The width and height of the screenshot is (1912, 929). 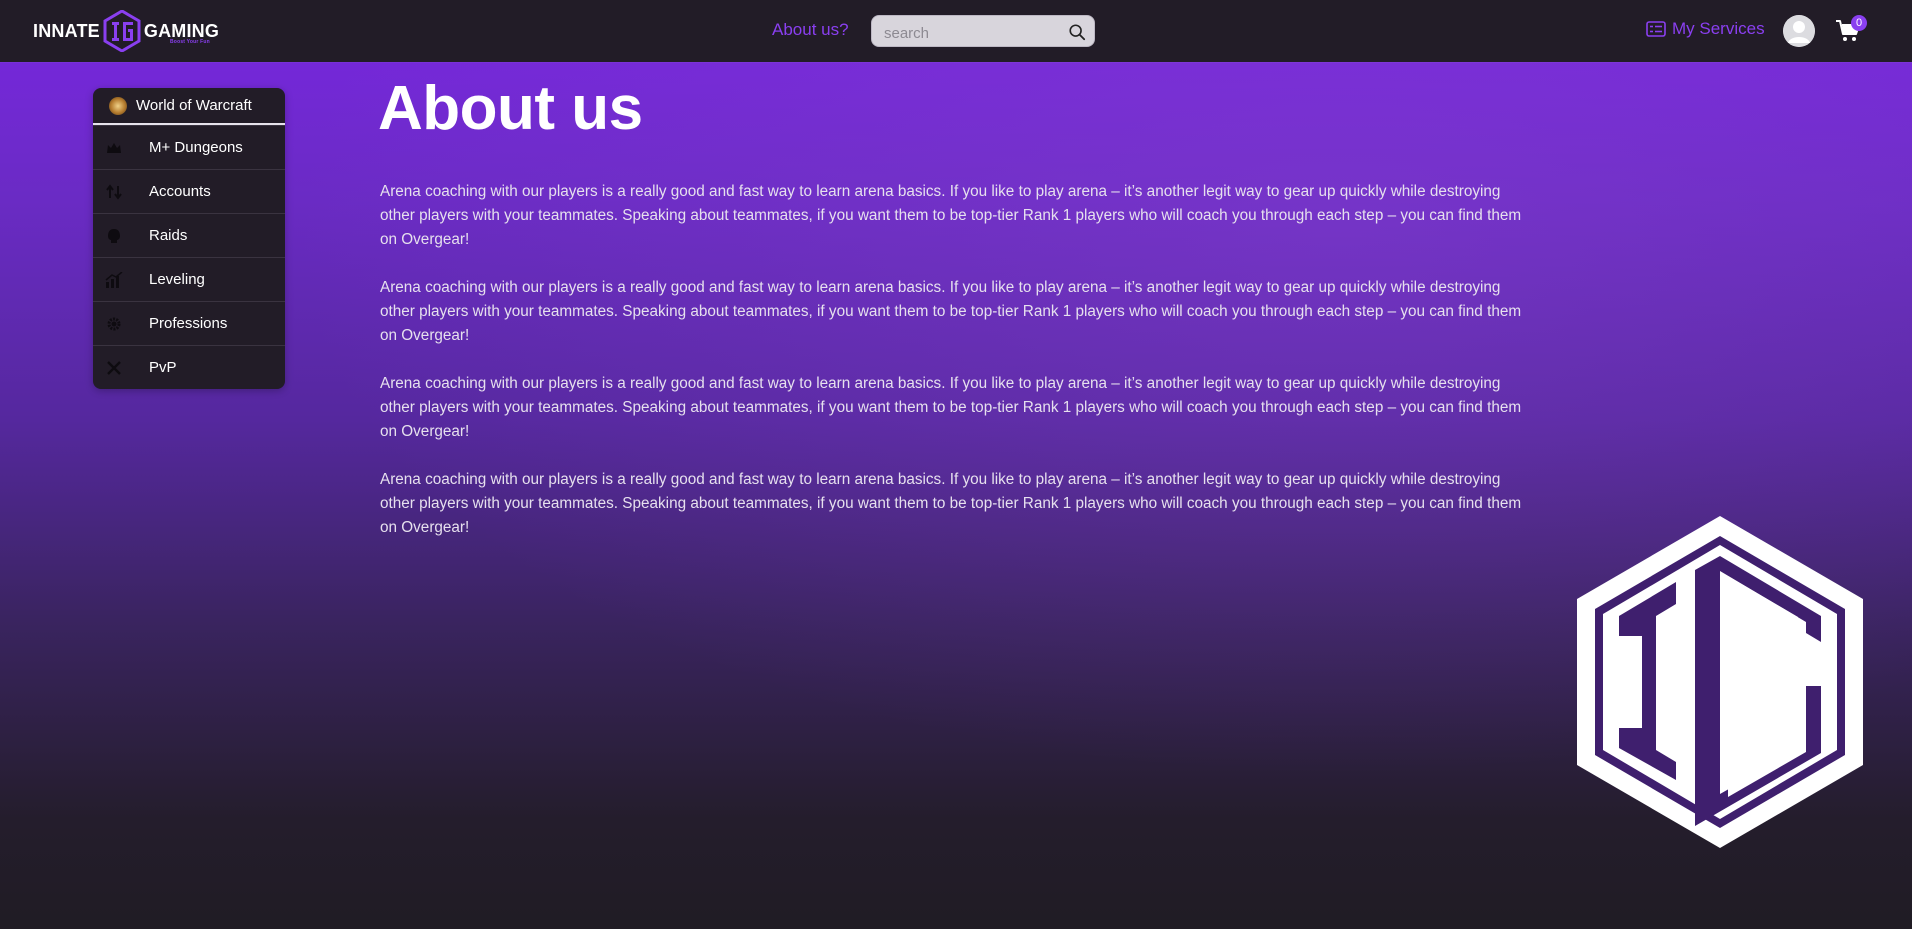 I want to click on sidebar-item-label: Leveling, so click(x=177, y=279).